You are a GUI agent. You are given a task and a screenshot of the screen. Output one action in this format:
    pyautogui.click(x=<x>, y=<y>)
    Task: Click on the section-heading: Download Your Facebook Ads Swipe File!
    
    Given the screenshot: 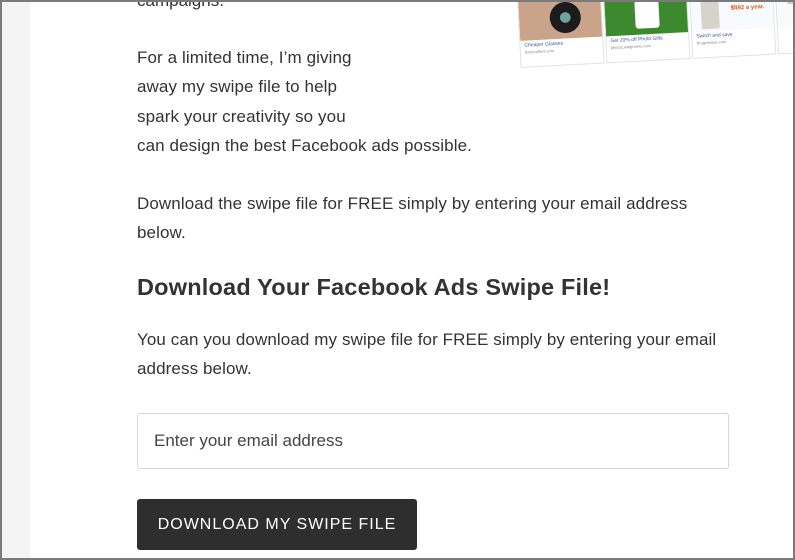 What is the action you would take?
    pyautogui.click(x=374, y=287)
    